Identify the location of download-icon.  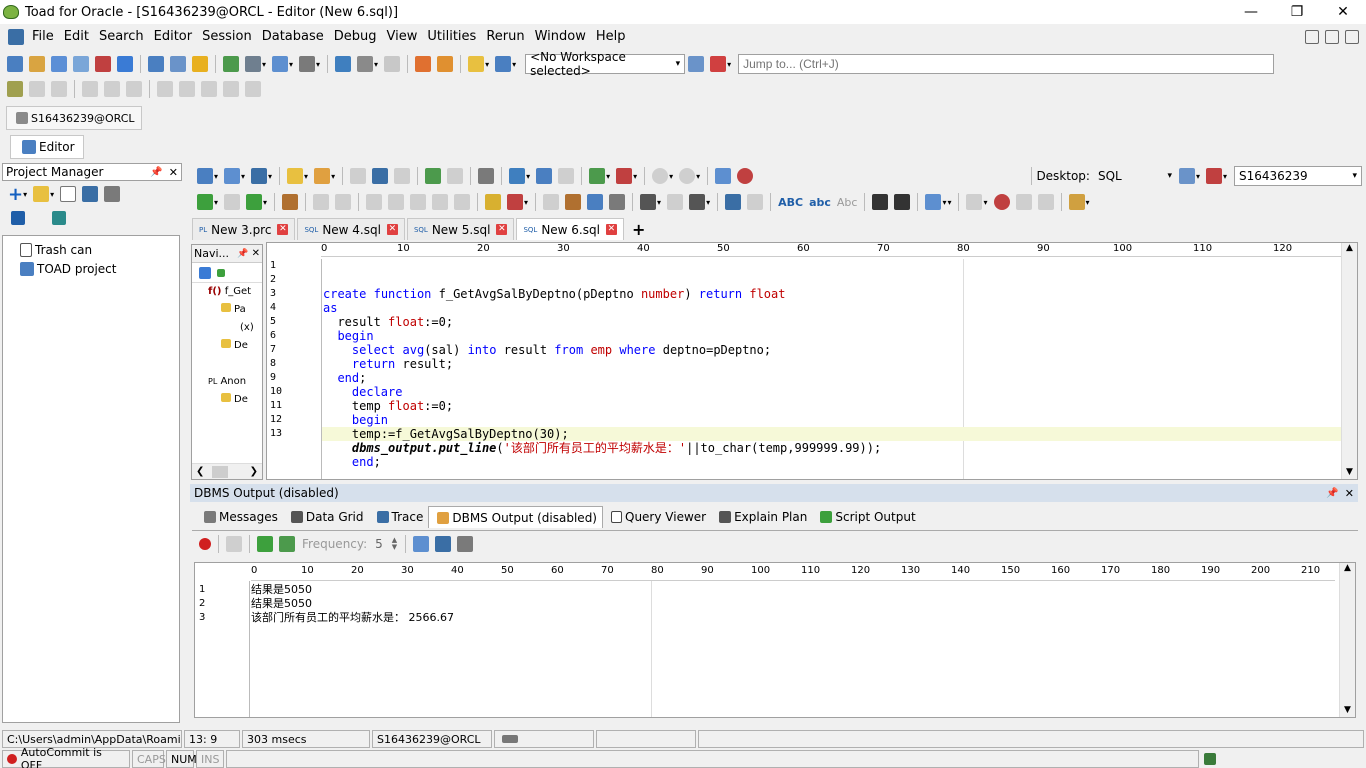
(445, 64).